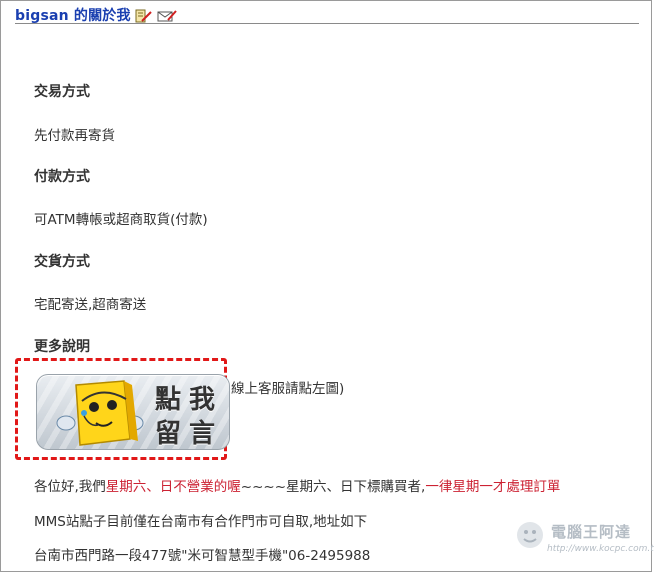 This screenshot has width=654, height=574. What do you see at coordinates (202, 556) in the screenshot?
I see `address-text: 台南市西門路一段477號"米可智慧型手機"06-2495988` at bounding box center [202, 556].